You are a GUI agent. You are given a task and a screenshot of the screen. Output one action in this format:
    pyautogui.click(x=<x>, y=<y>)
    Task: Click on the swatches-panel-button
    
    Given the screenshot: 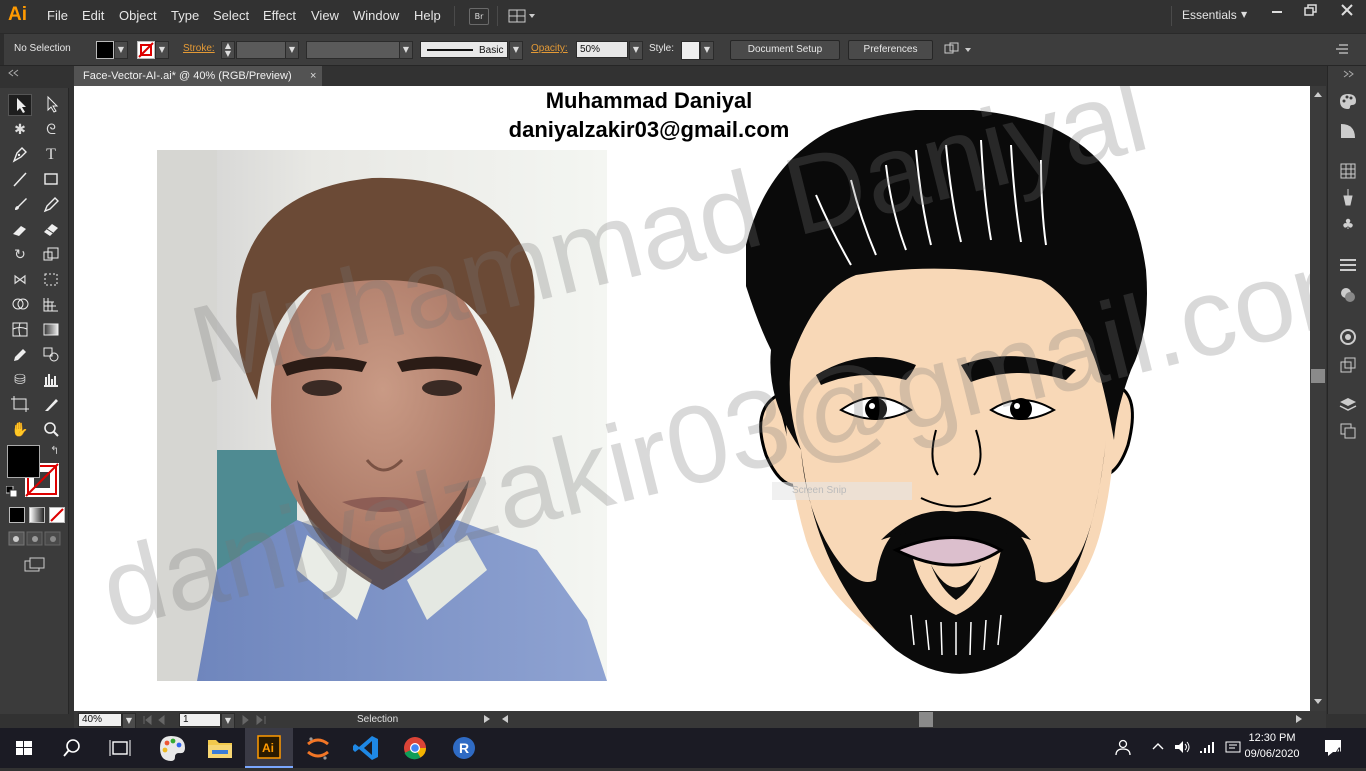 What is the action you would take?
    pyautogui.click(x=1348, y=171)
    